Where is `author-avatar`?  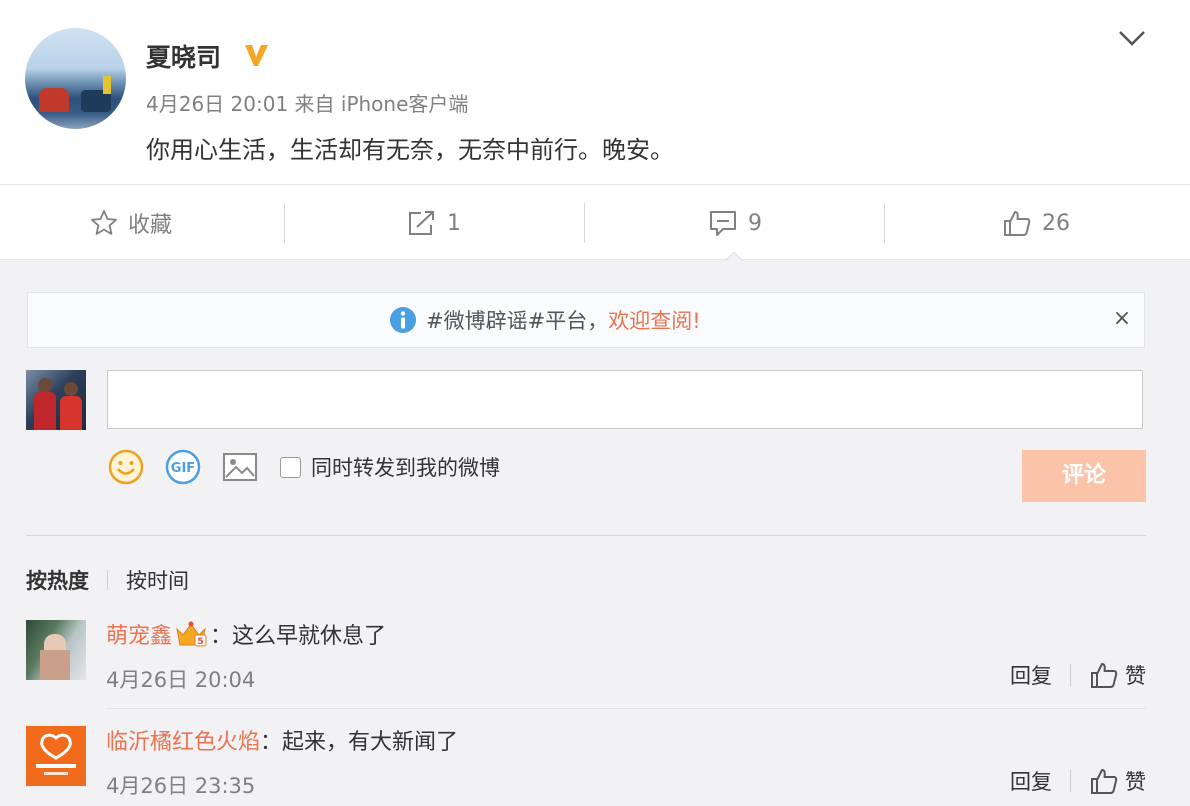 author-avatar is located at coordinates (75, 78).